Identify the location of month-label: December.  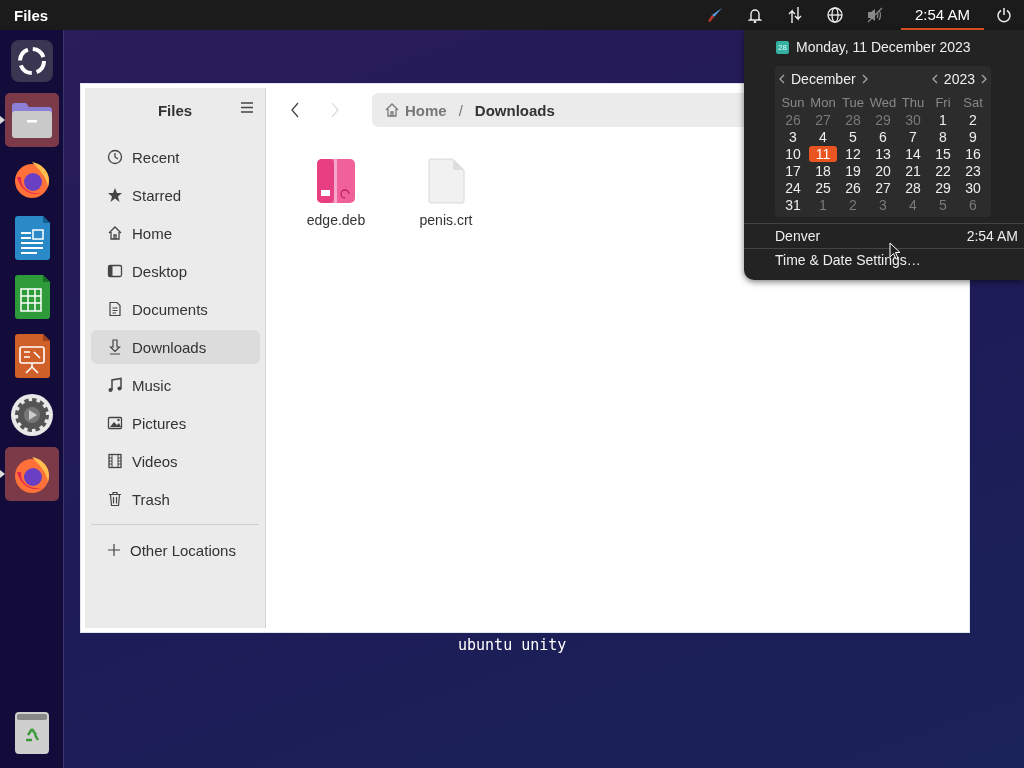
(823, 79).